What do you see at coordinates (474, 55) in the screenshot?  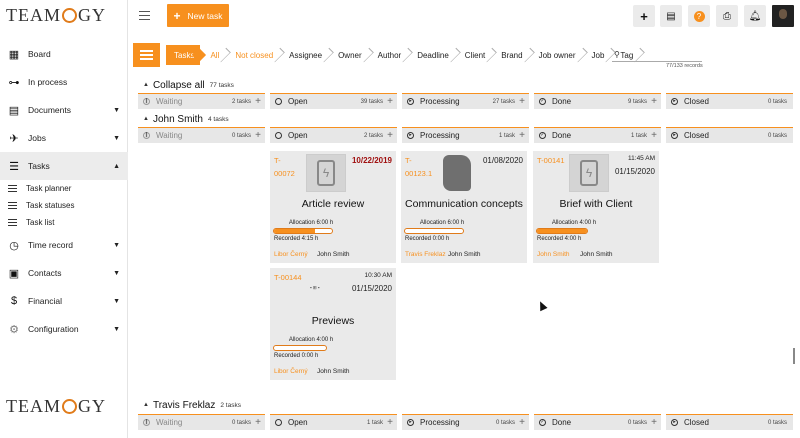 I see `filter-chip-client: Client` at bounding box center [474, 55].